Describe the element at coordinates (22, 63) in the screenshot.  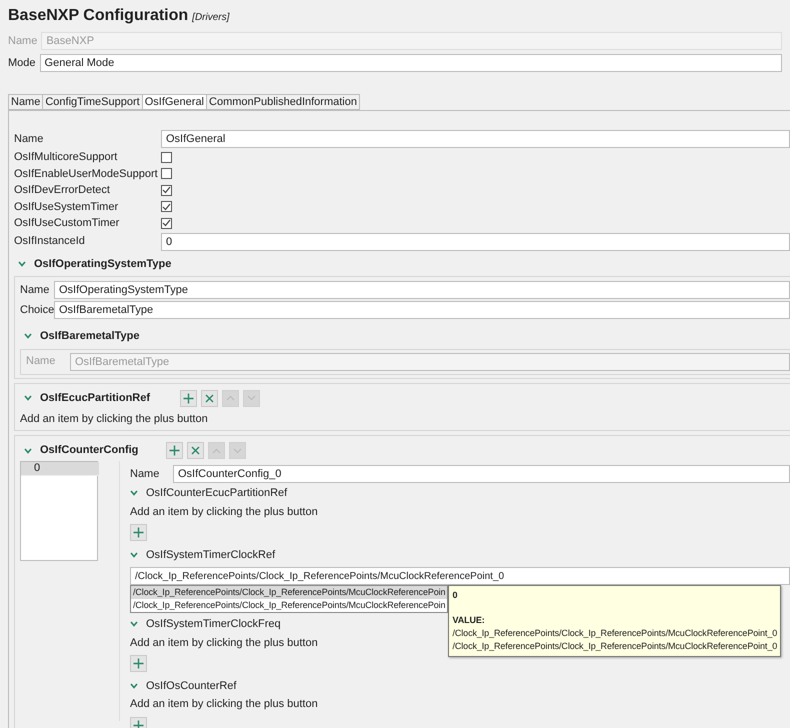
I see `field-label: Mode` at that location.